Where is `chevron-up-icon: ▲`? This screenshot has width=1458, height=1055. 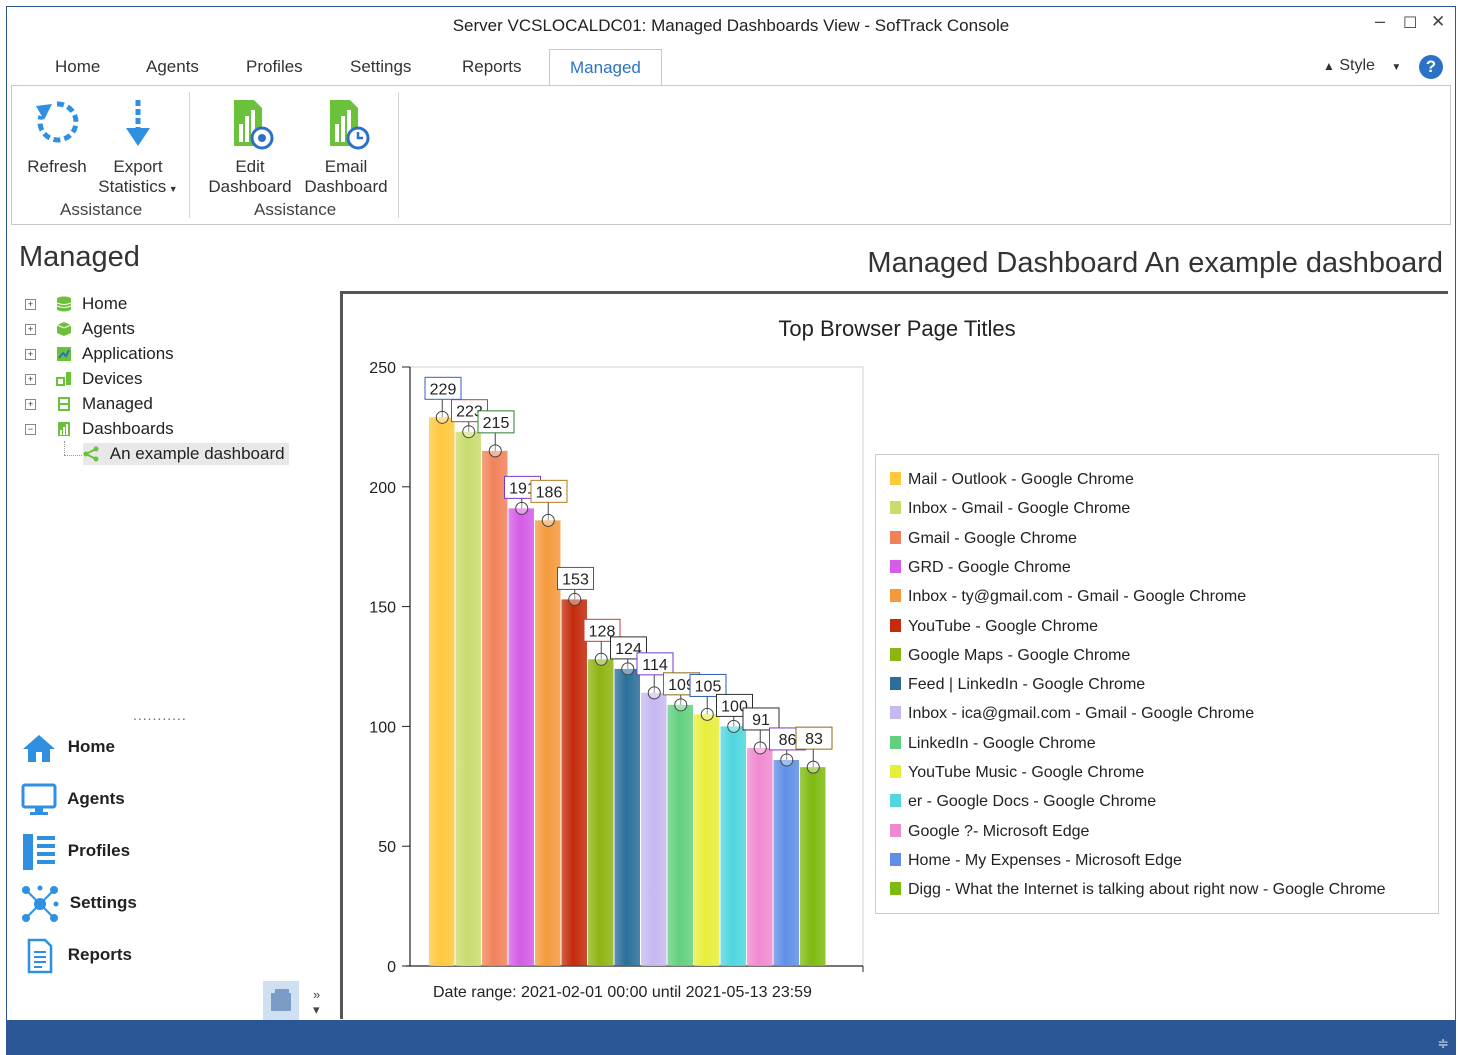
chevron-up-icon: ▲ is located at coordinates (1329, 66).